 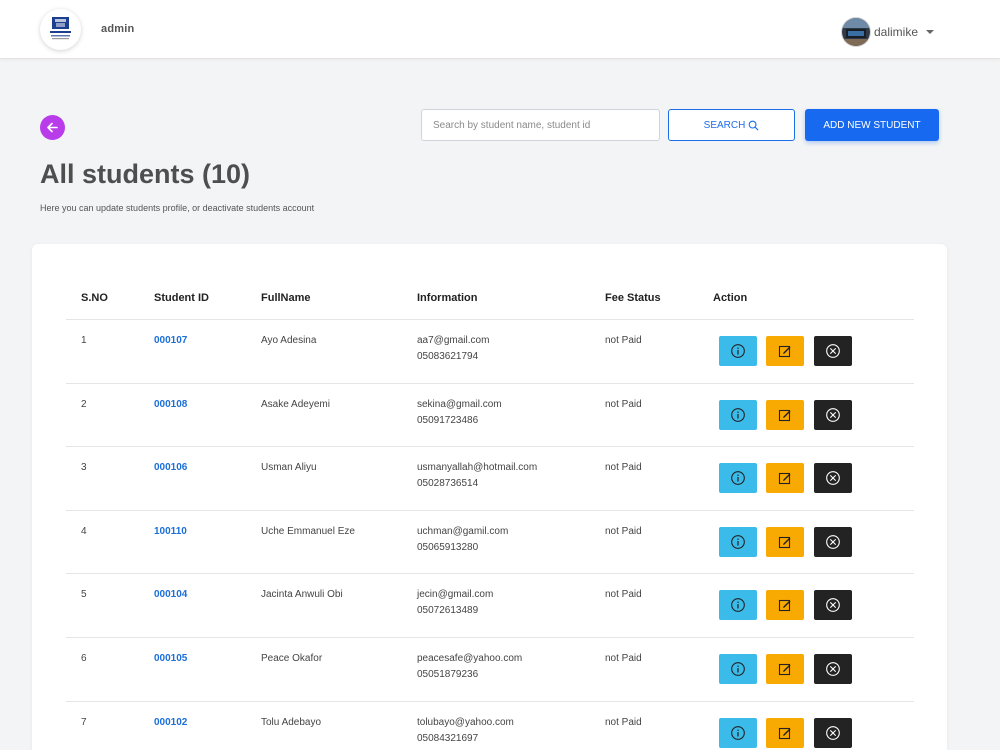 I want to click on cell-student-id-link: 000108, so click(x=170, y=405).